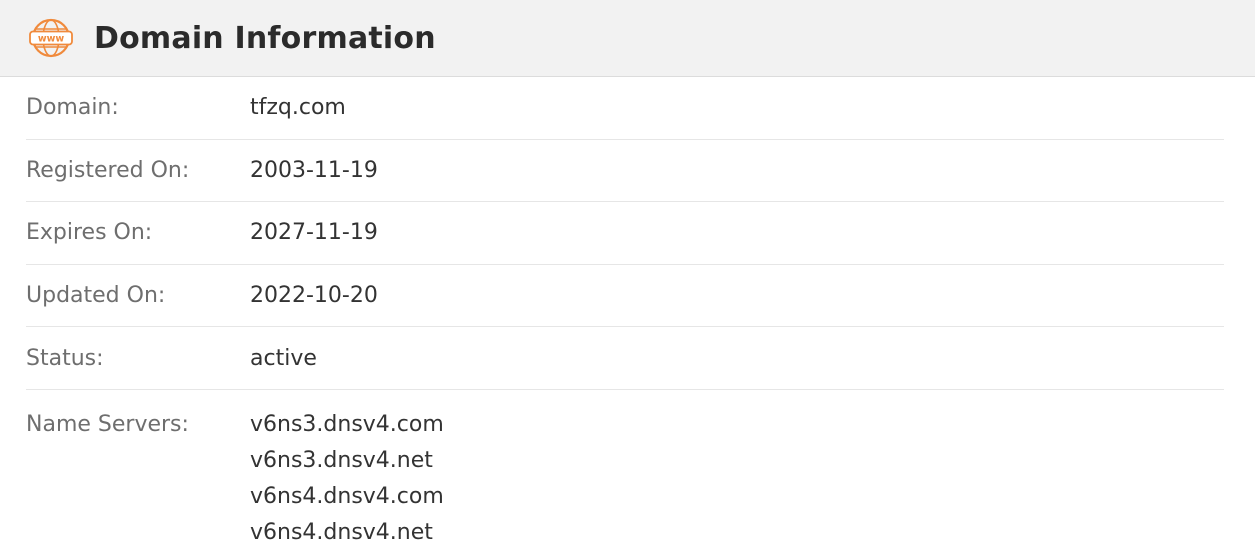 This screenshot has width=1255, height=553. What do you see at coordinates (625, 171) in the screenshot?
I see `info-row-registered-on: Registered On: 2003-11-19` at bounding box center [625, 171].